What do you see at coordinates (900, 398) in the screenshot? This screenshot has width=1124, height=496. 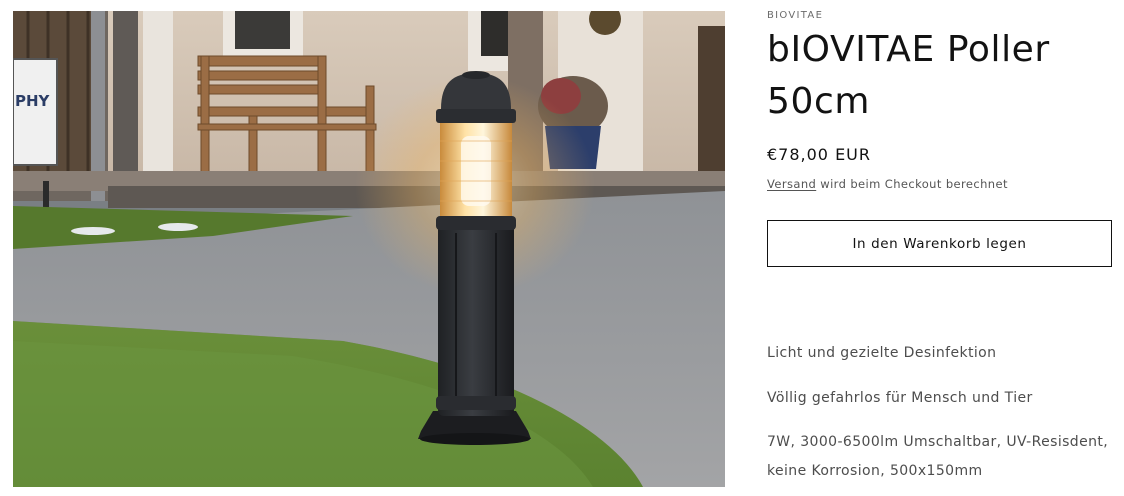 I see `description-line: Völlig gefahrlos für Mensch und Tier` at bounding box center [900, 398].